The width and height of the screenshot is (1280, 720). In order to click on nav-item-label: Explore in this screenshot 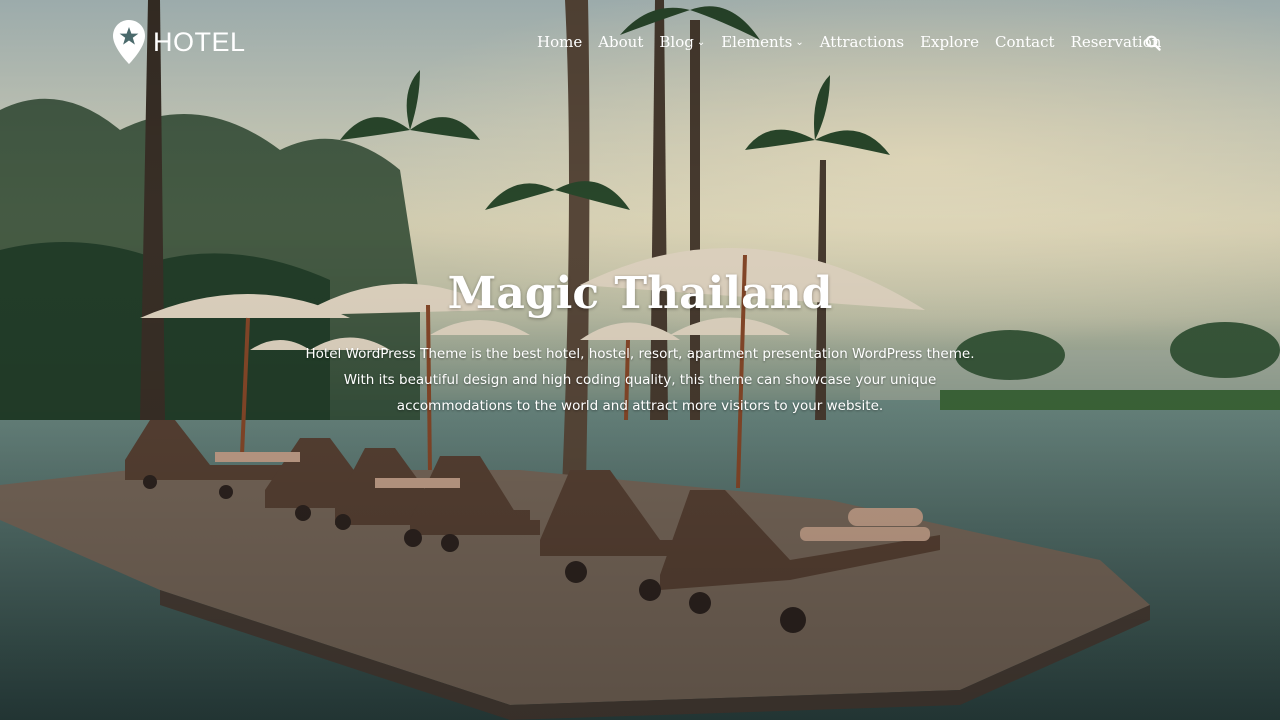, I will do `click(949, 42)`.